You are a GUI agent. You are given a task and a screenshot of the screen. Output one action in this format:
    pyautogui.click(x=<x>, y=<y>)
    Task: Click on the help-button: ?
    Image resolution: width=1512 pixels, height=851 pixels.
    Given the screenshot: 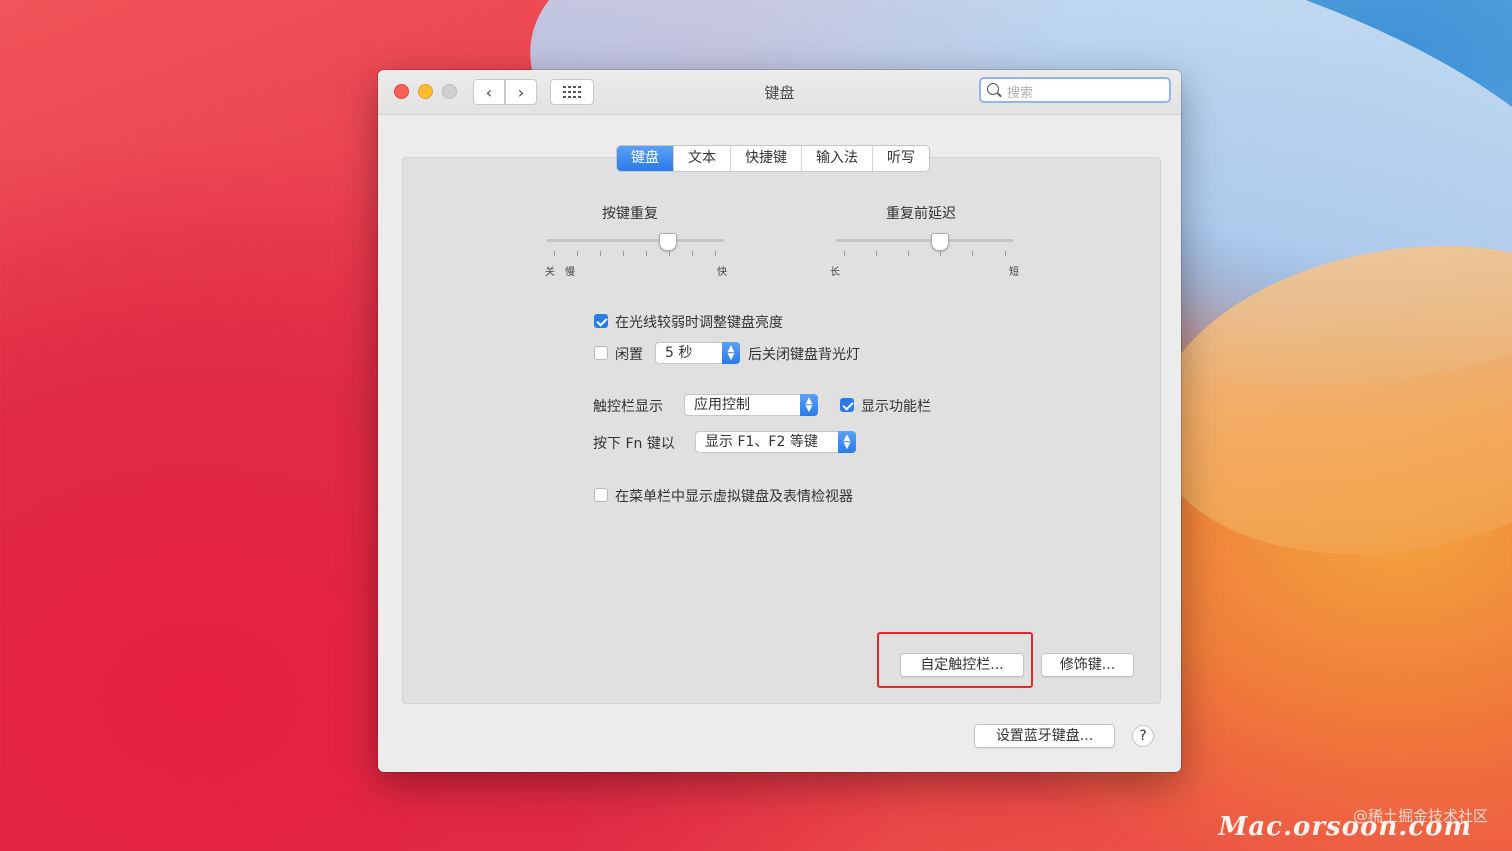 What is the action you would take?
    pyautogui.click(x=1143, y=736)
    